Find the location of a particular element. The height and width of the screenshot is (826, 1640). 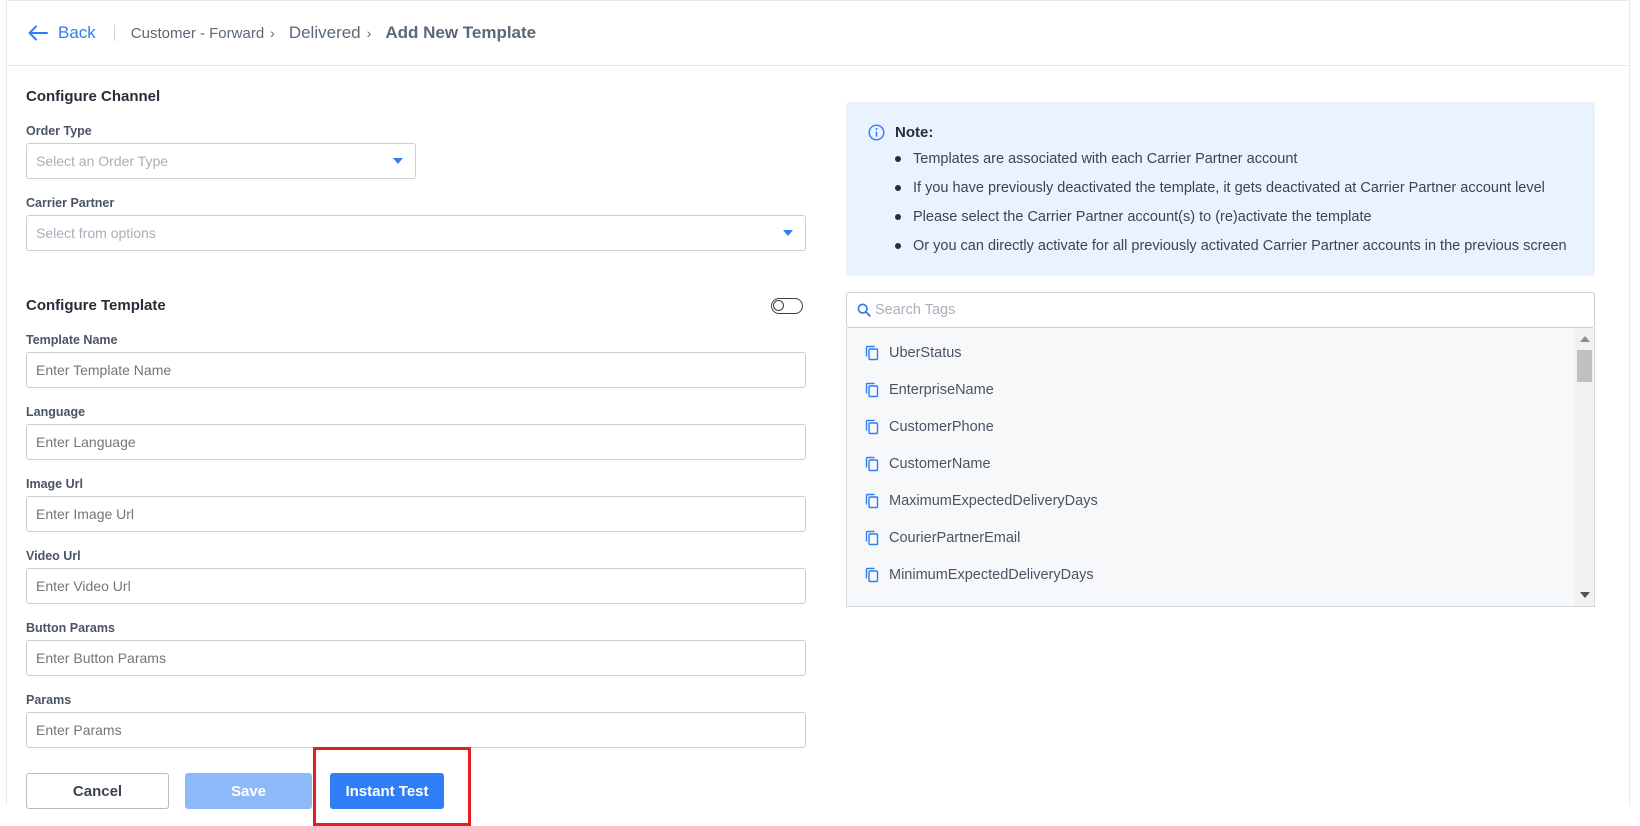

template-name-input is located at coordinates (416, 370).